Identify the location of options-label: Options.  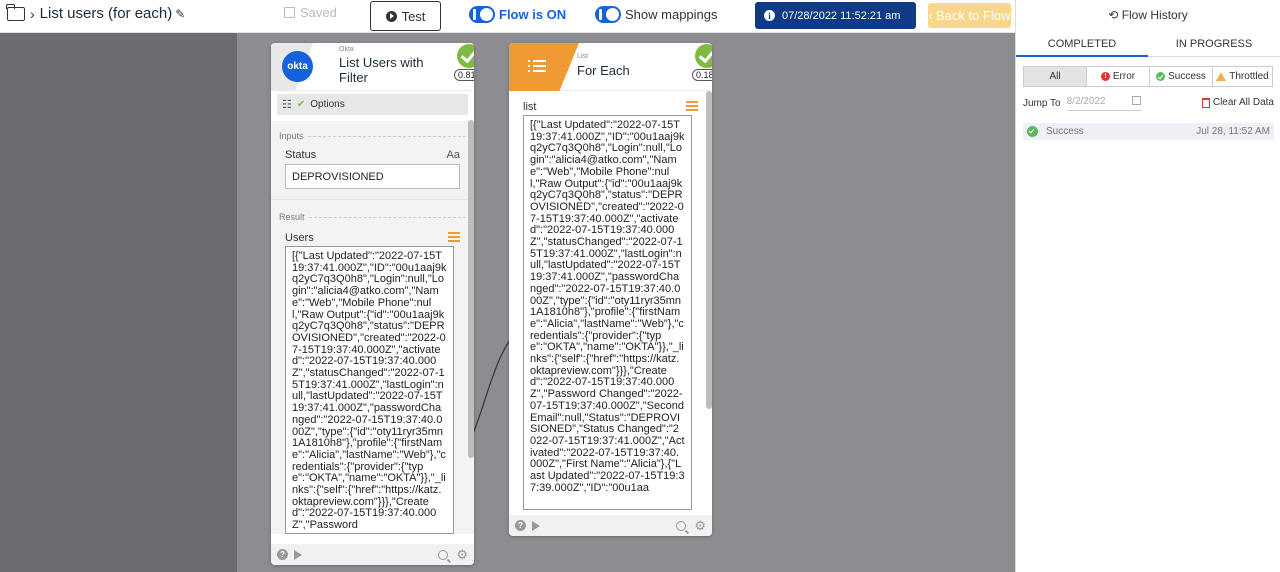
(327, 104).